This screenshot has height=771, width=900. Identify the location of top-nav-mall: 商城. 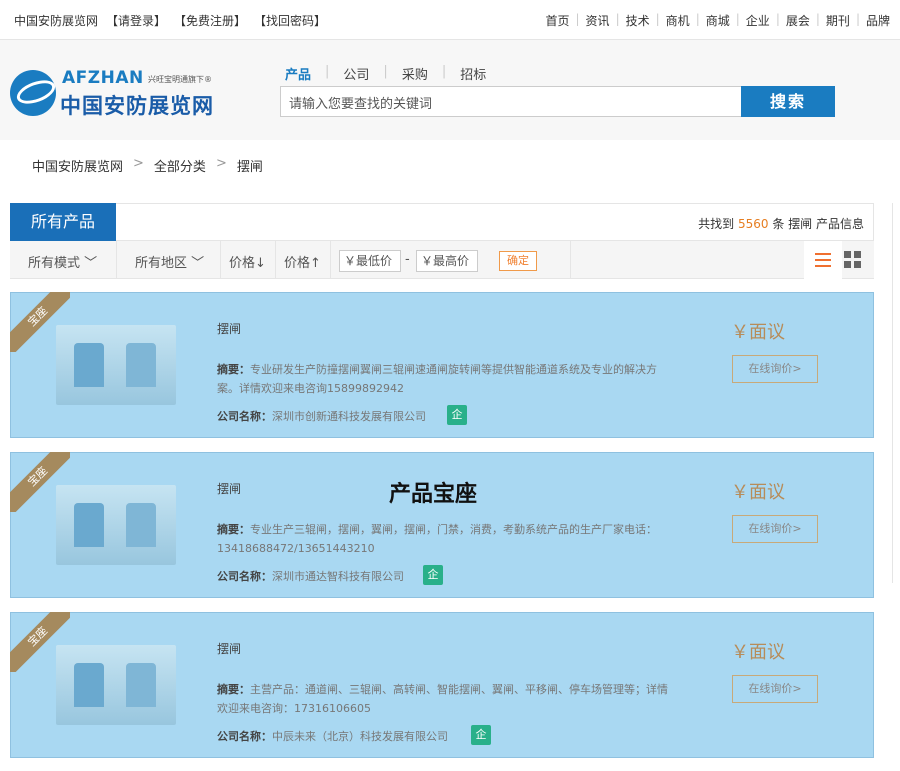
(718, 20).